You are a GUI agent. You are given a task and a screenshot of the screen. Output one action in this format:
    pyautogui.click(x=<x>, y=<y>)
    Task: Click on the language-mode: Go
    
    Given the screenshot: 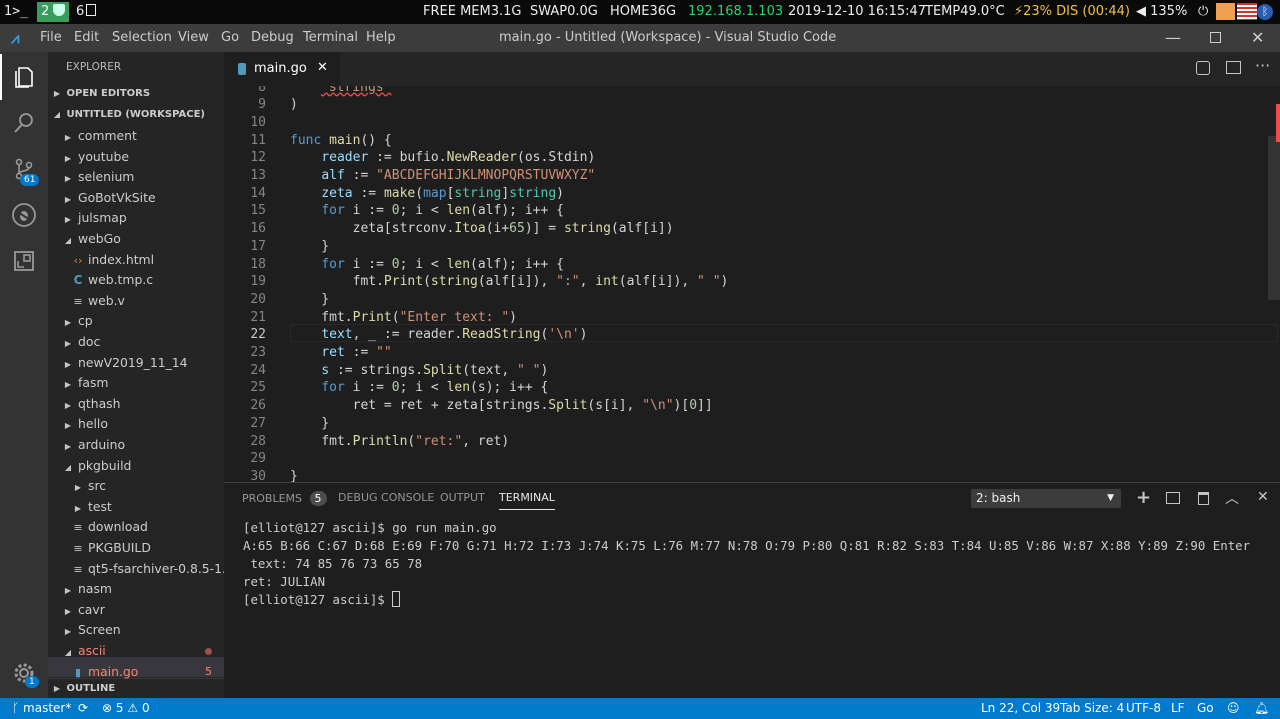 What is the action you would take?
    pyautogui.click(x=1205, y=708)
    